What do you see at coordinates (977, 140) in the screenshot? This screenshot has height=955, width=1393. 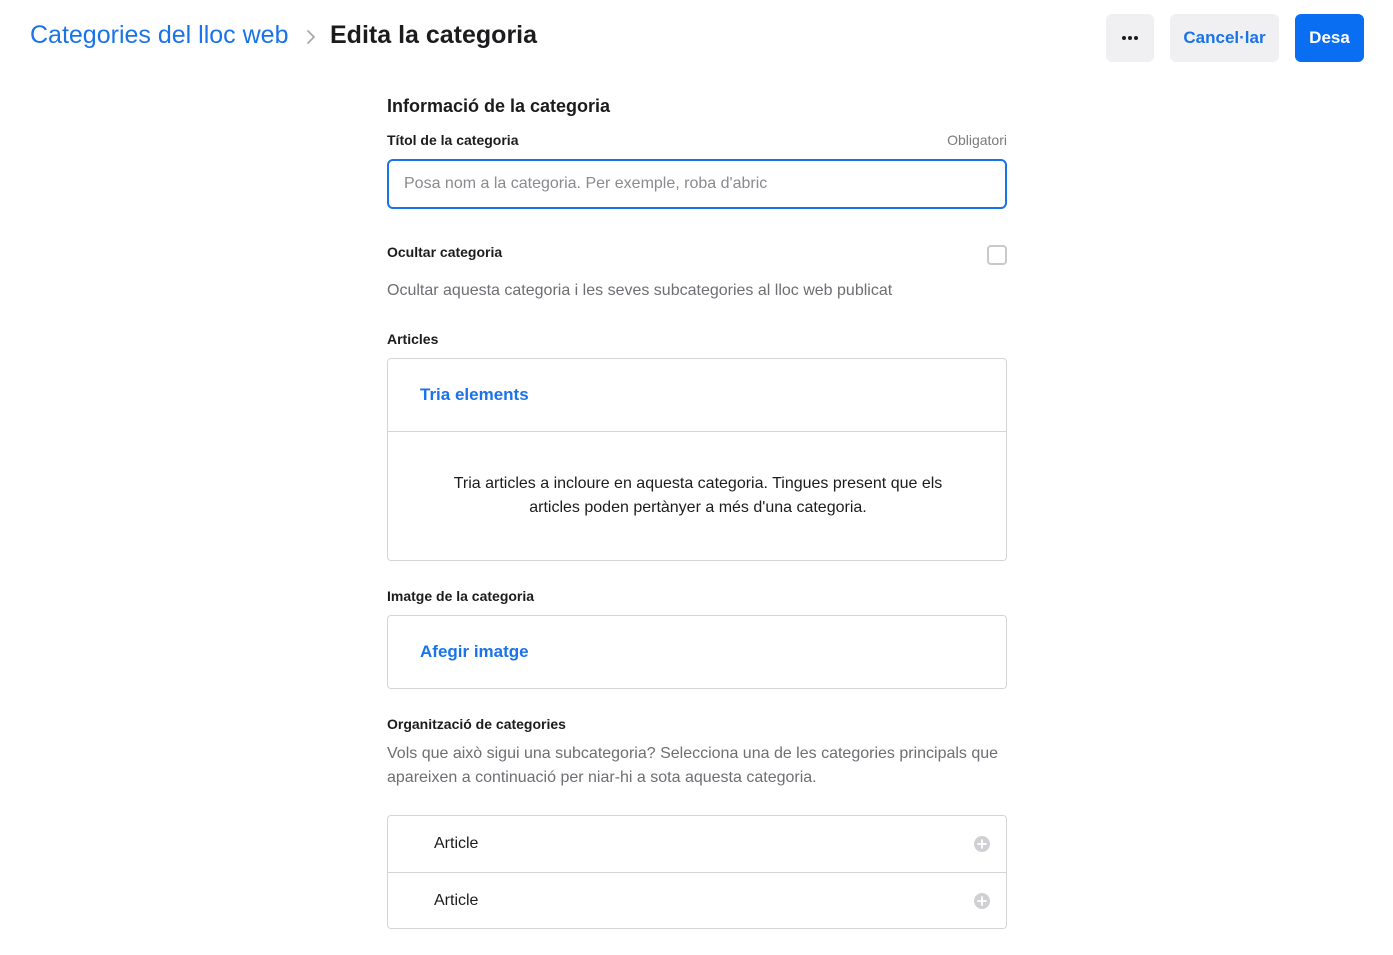 I see `required-indicator: Obligatori` at bounding box center [977, 140].